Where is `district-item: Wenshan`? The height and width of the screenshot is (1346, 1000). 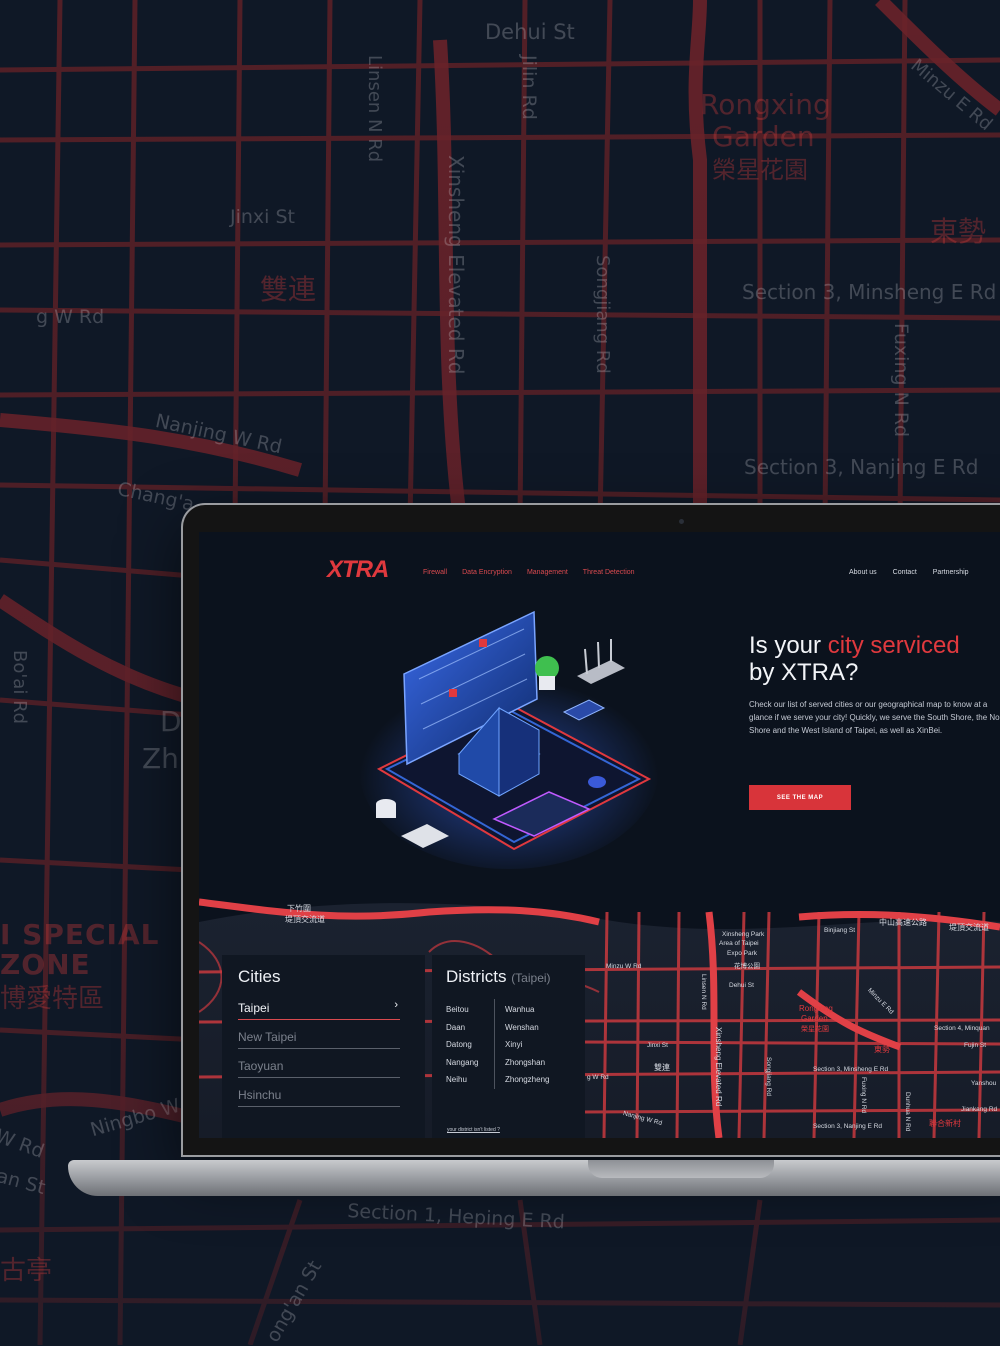 district-item: Wenshan is located at coordinates (527, 1032).